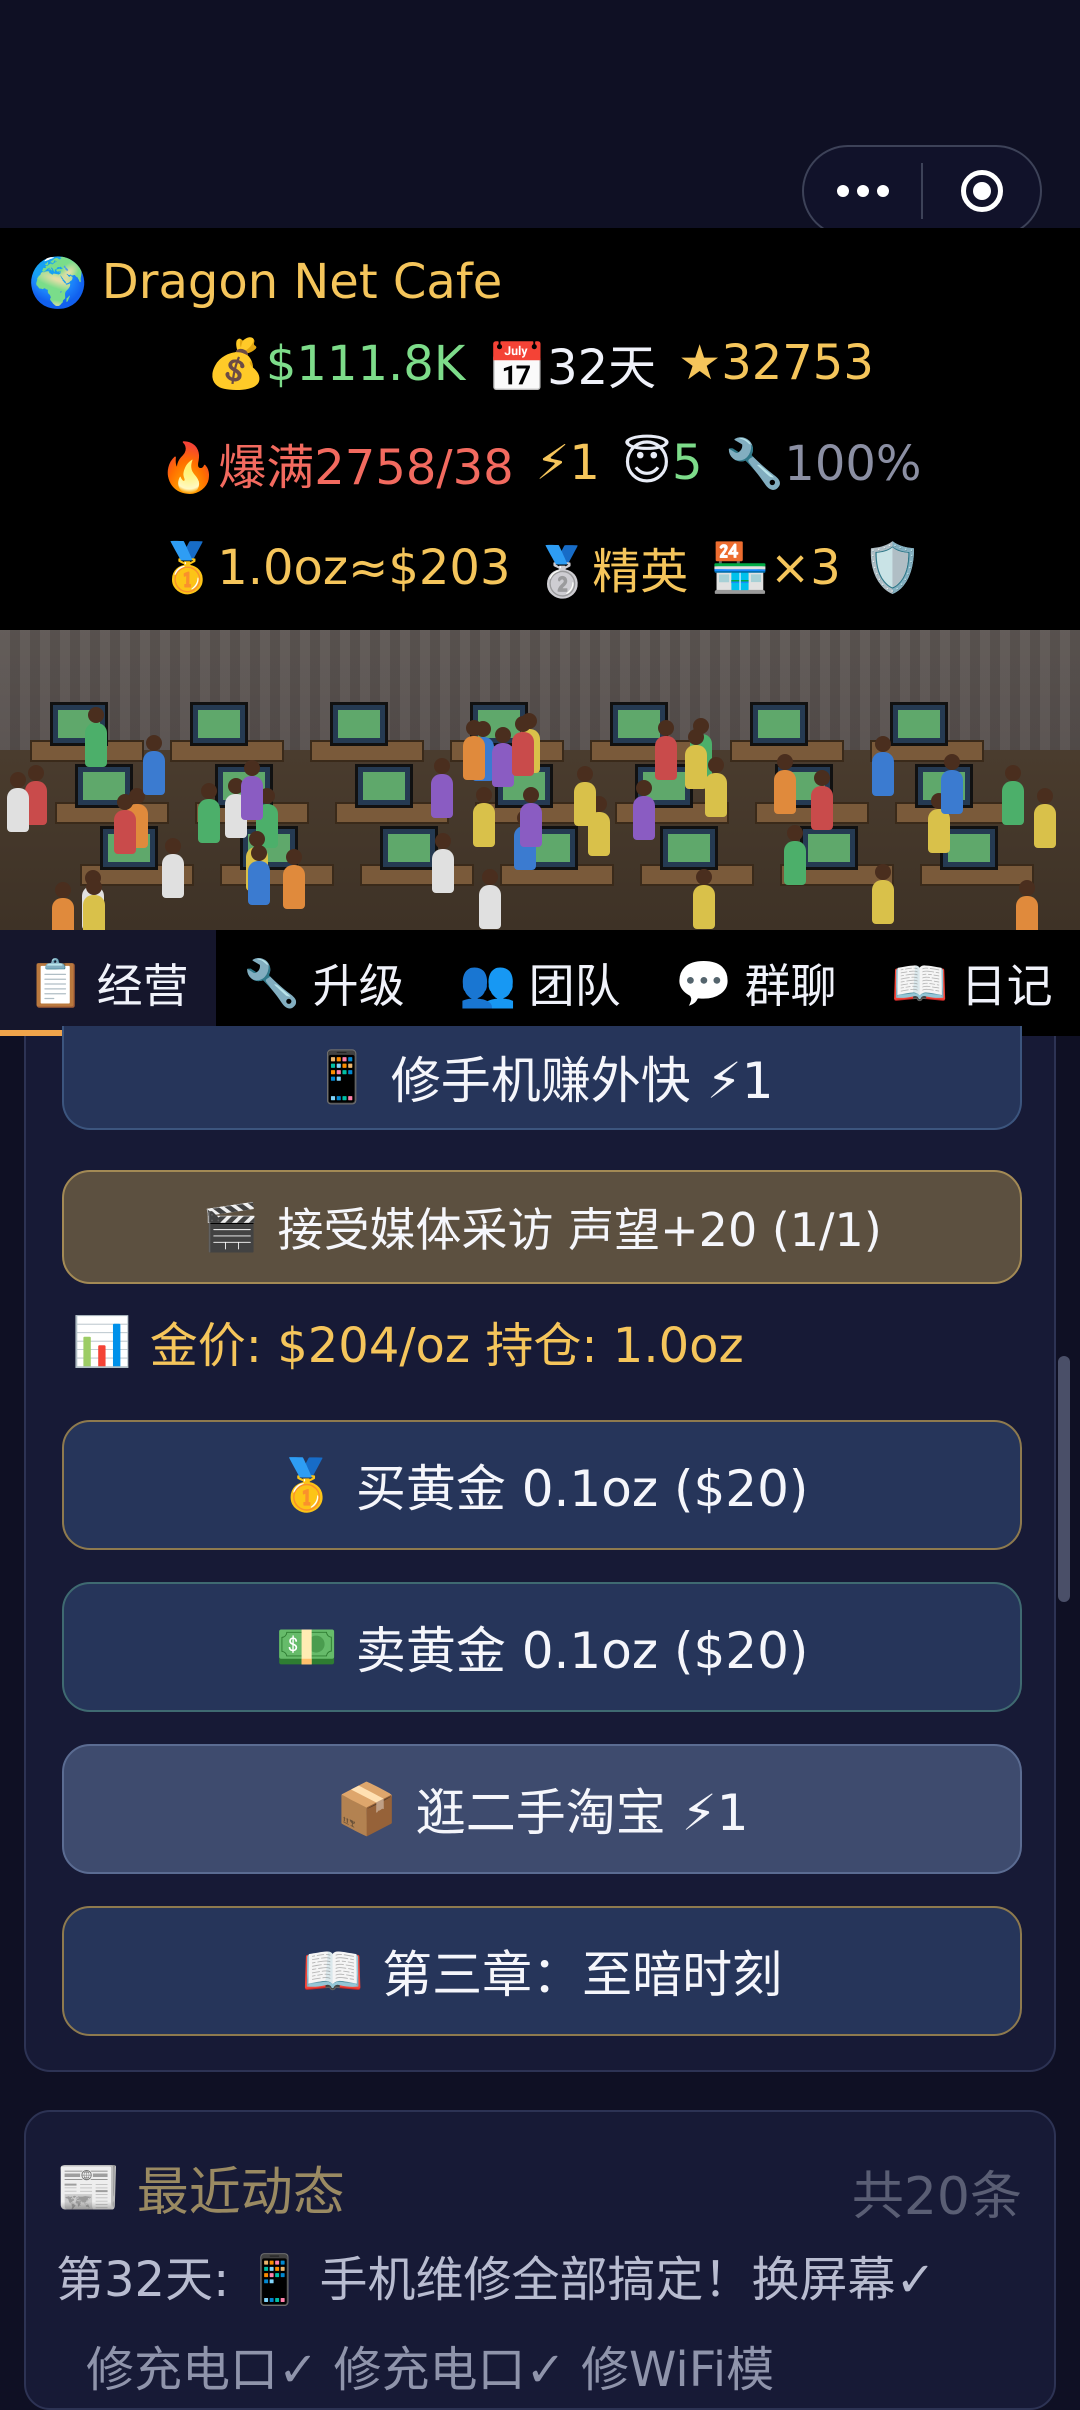 Image resolution: width=1080 pixels, height=2410 pixels. What do you see at coordinates (358, 986) in the screenshot?
I see `tab-label: 升级` at bounding box center [358, 986].